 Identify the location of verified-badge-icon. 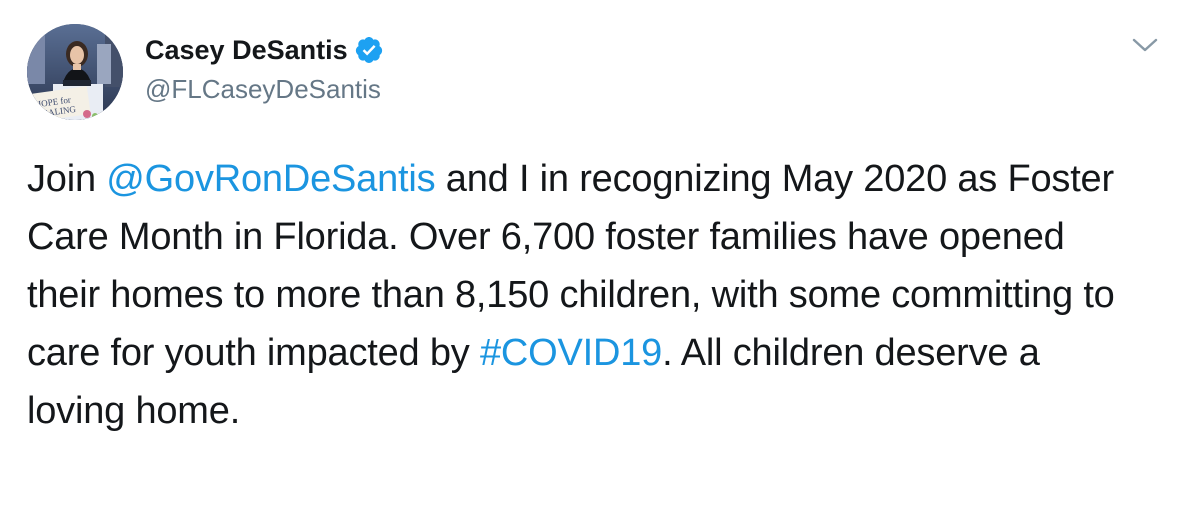
(368, 50).